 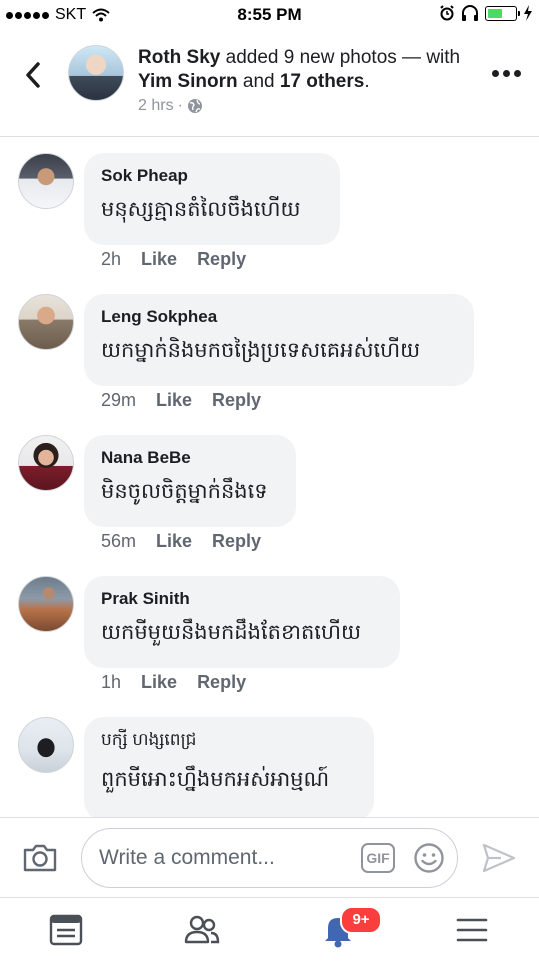 What do you see at coordinates (367, 81) in the screenshot?
I see `title-period: .` at bounding box center [367, 81].